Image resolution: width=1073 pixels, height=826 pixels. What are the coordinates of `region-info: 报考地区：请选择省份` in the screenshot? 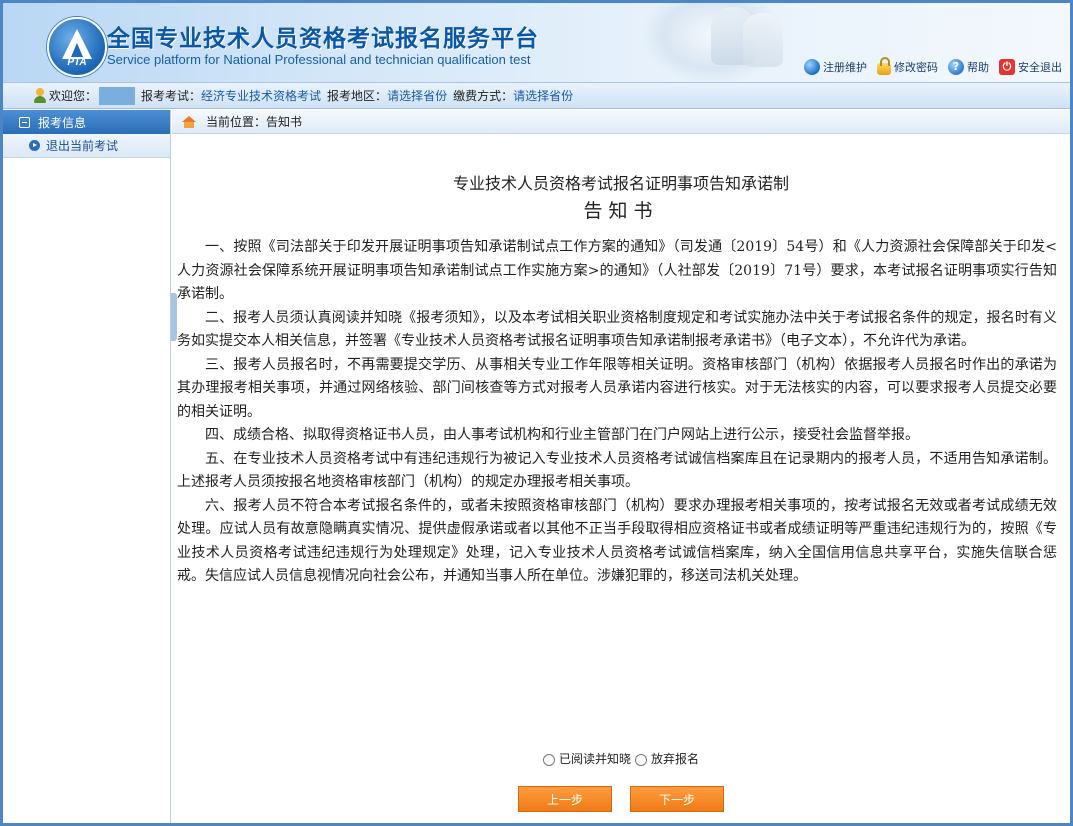 It's located at (387, 95).